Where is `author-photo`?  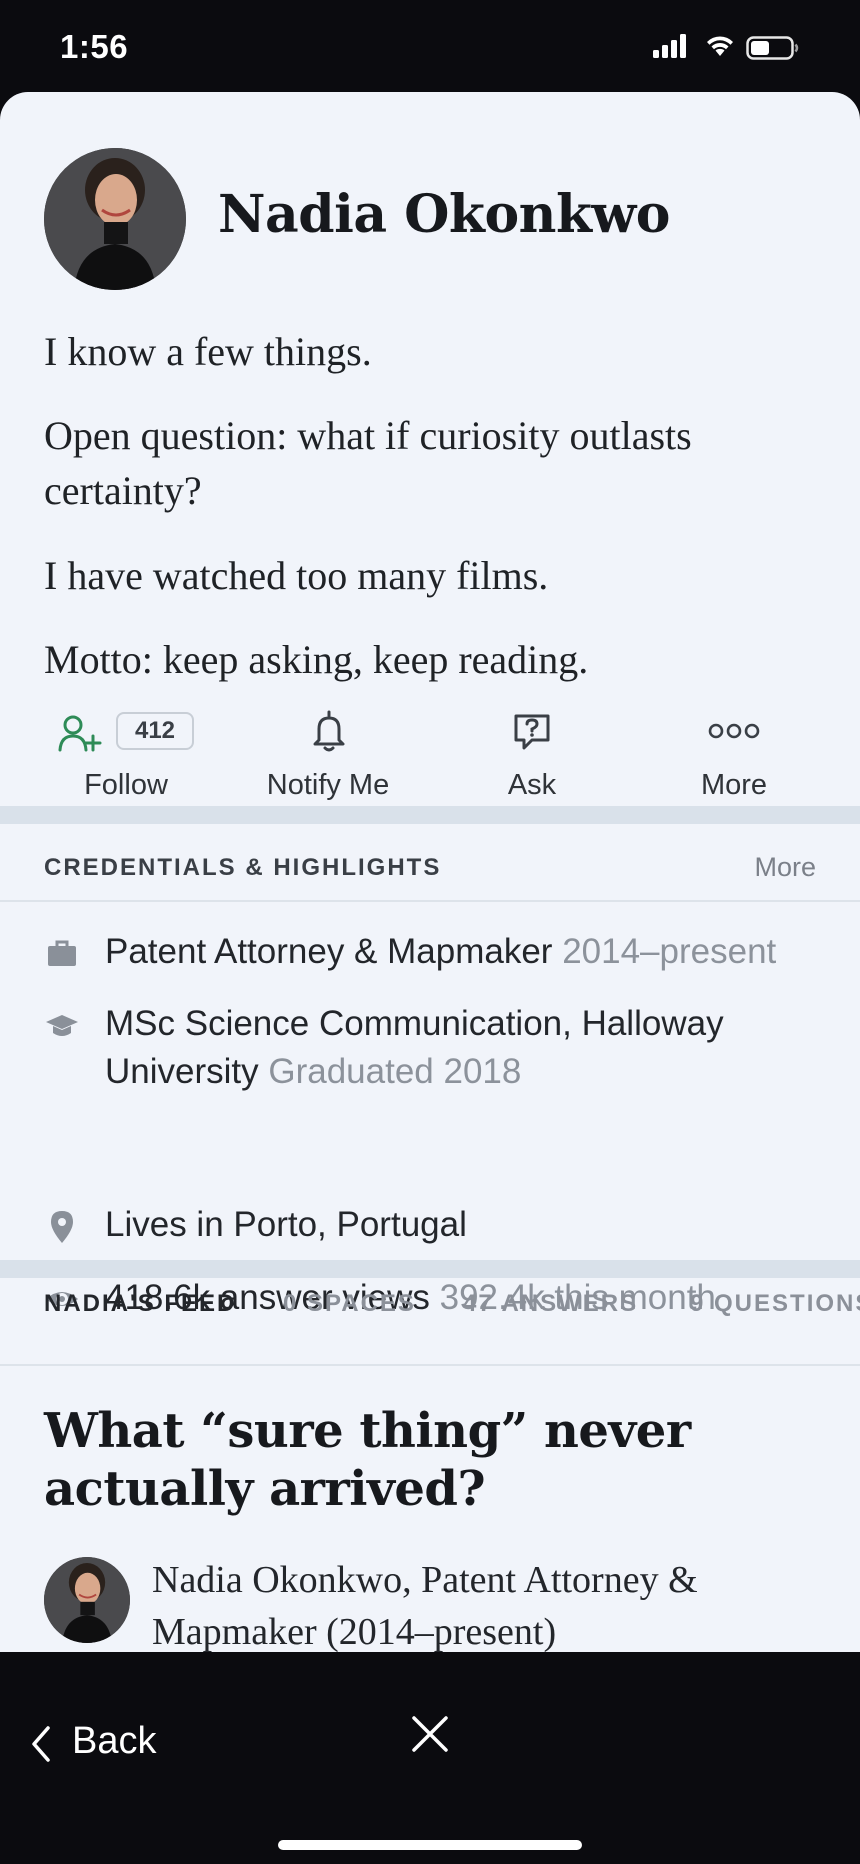
author-photo is located at coordinates (87, 1600).